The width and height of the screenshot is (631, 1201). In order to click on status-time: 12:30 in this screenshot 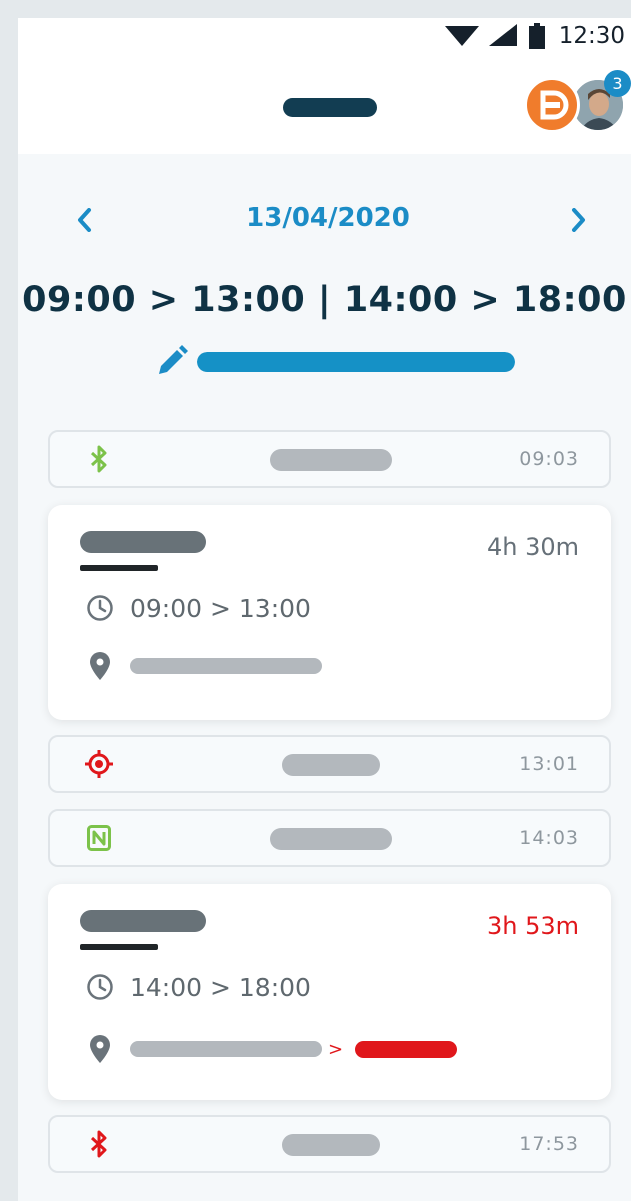, I will do `click(591, 36)`.